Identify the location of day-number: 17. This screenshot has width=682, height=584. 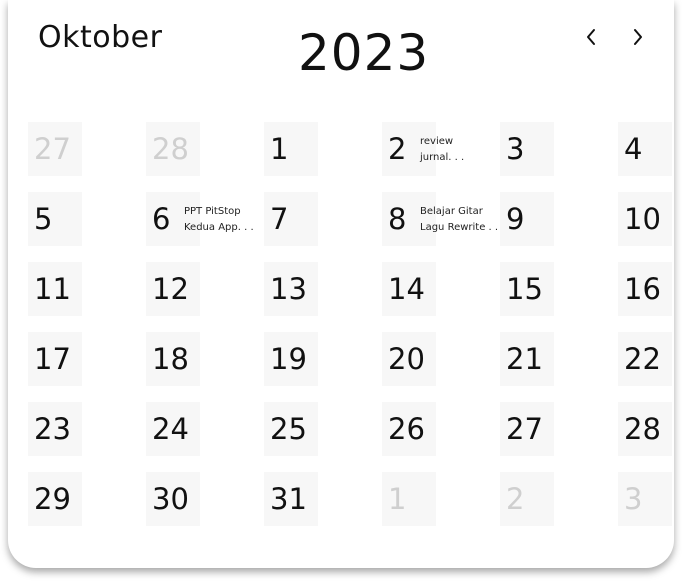
(52, 359).